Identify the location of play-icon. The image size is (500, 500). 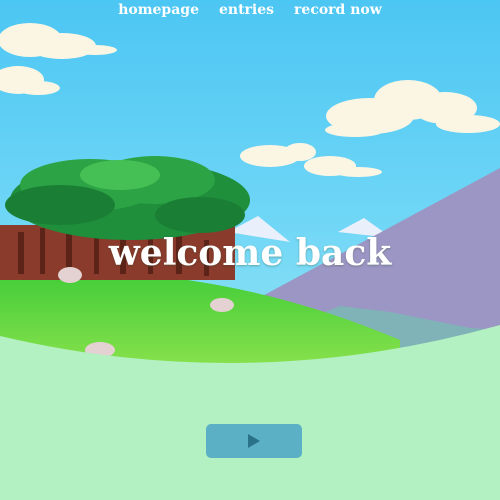
(254, 441).